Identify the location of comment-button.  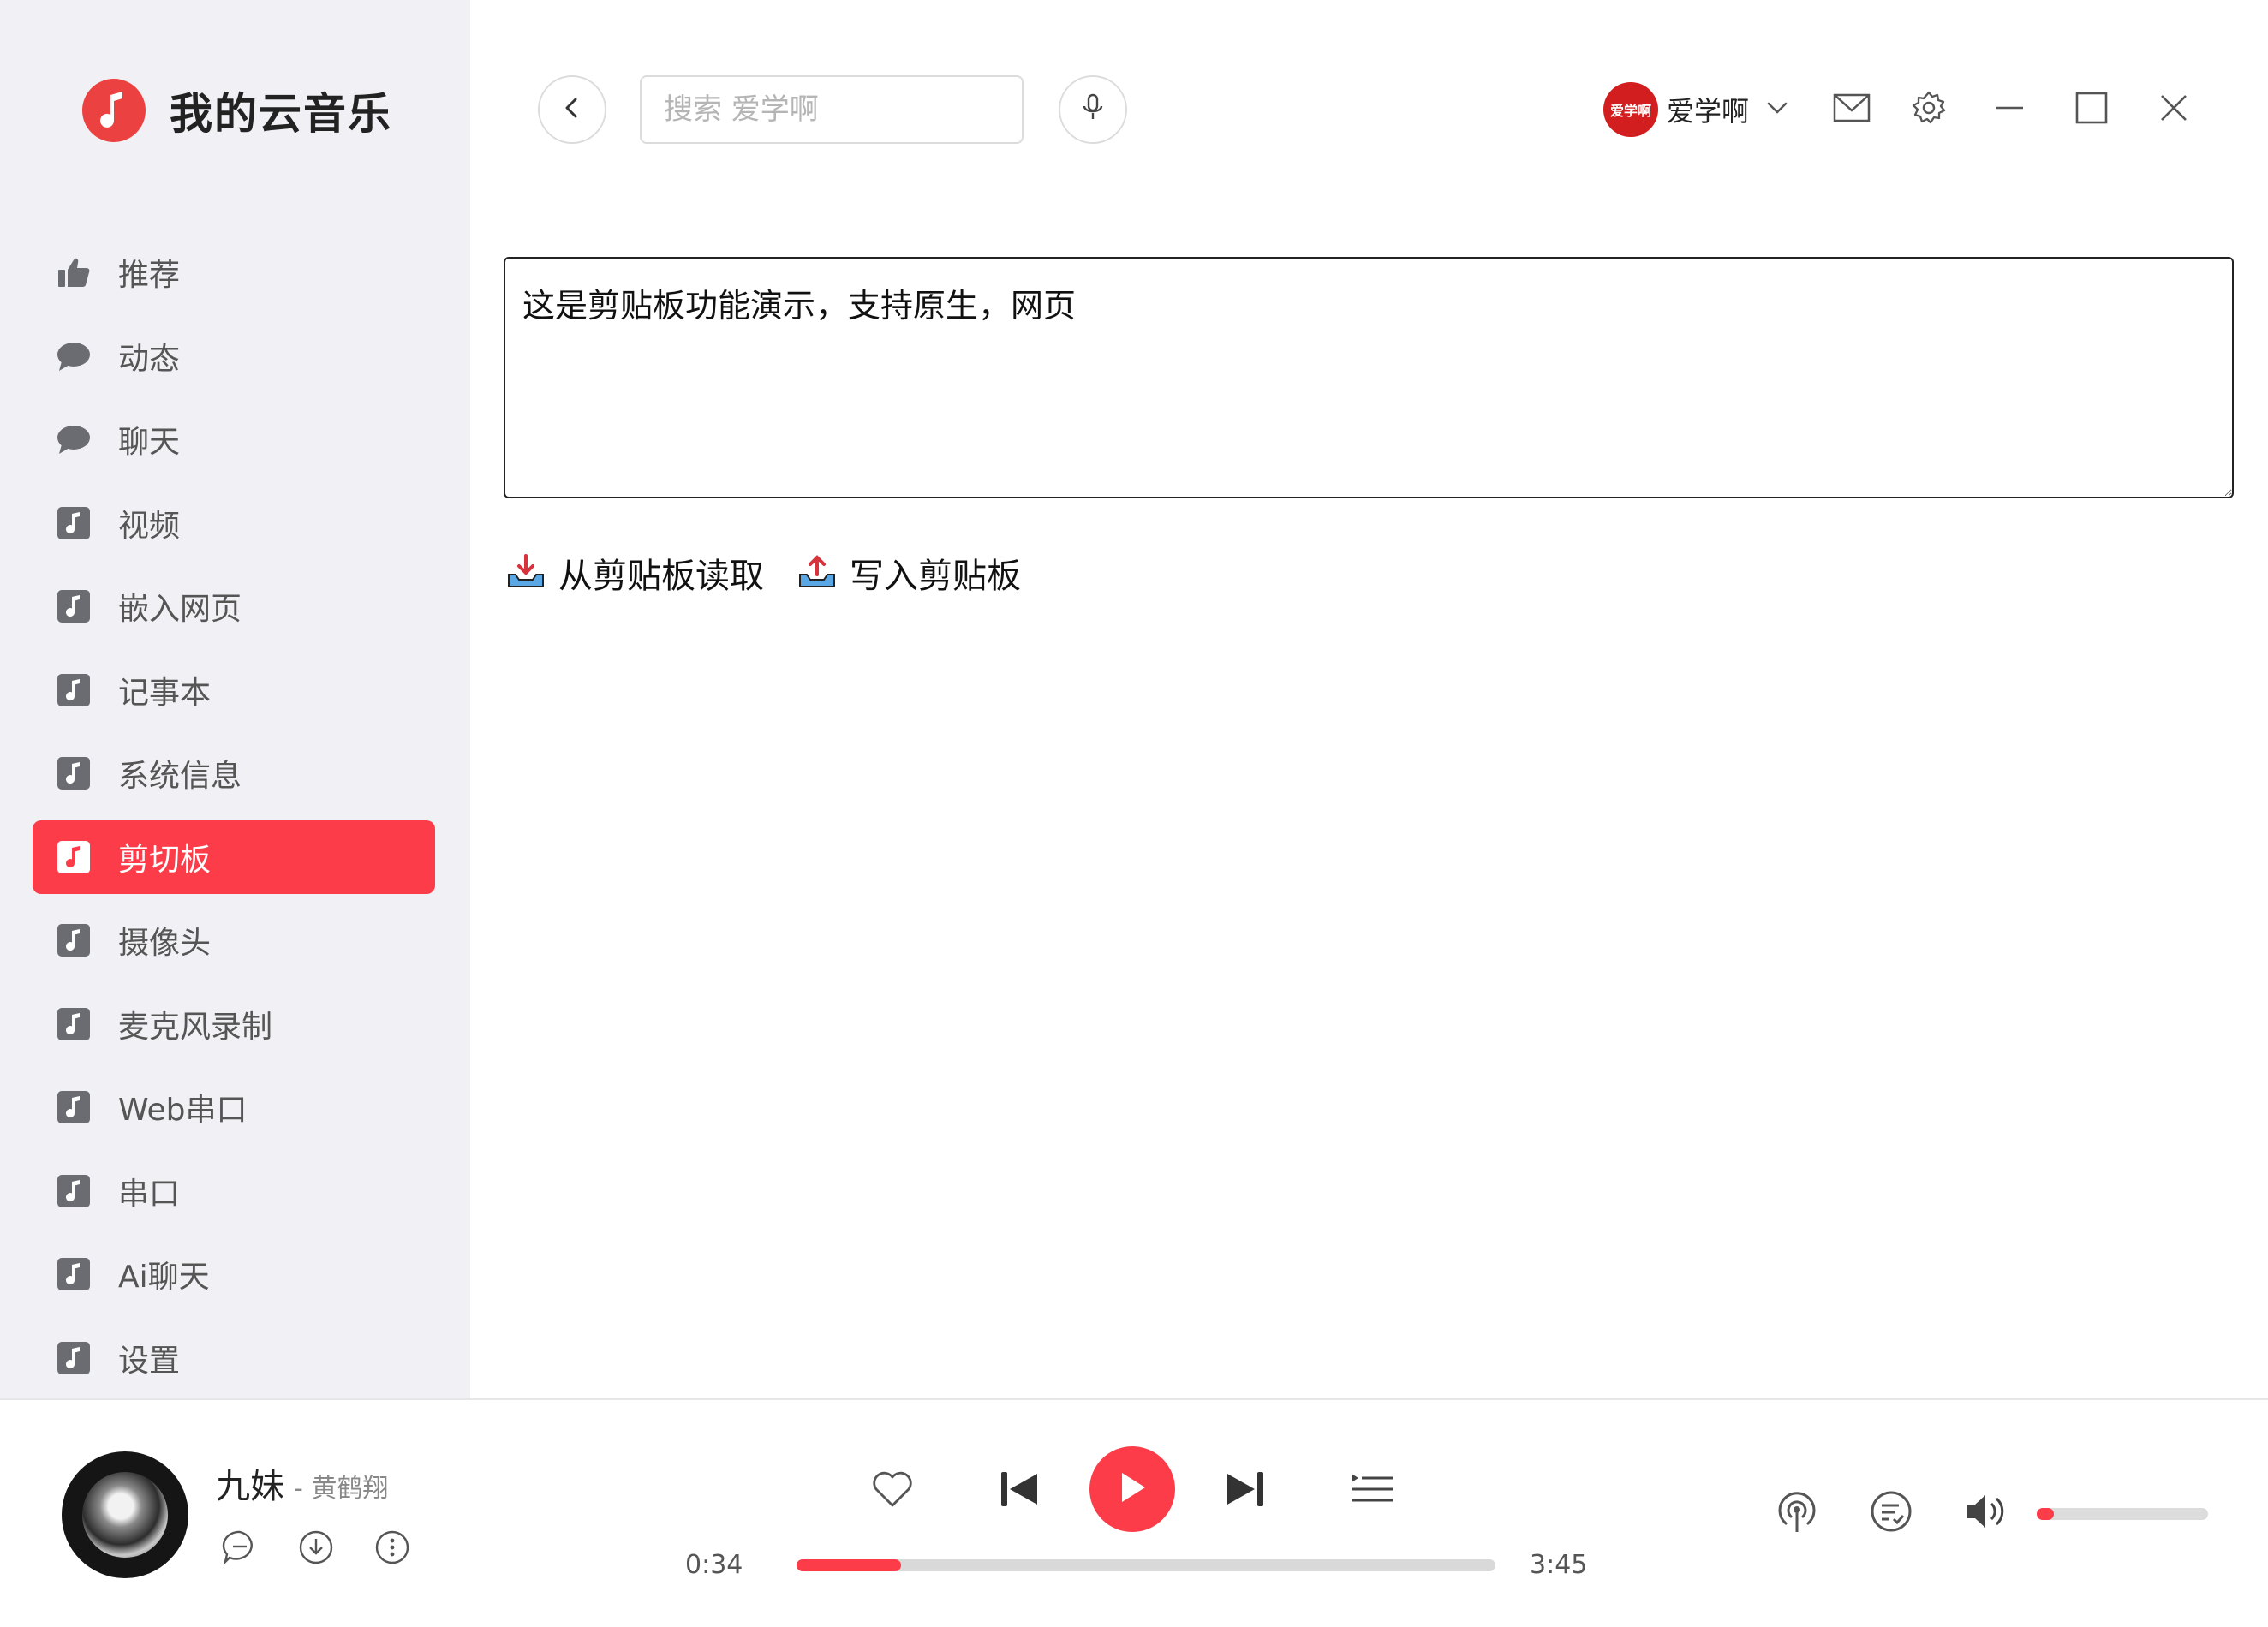
(239, 1549).